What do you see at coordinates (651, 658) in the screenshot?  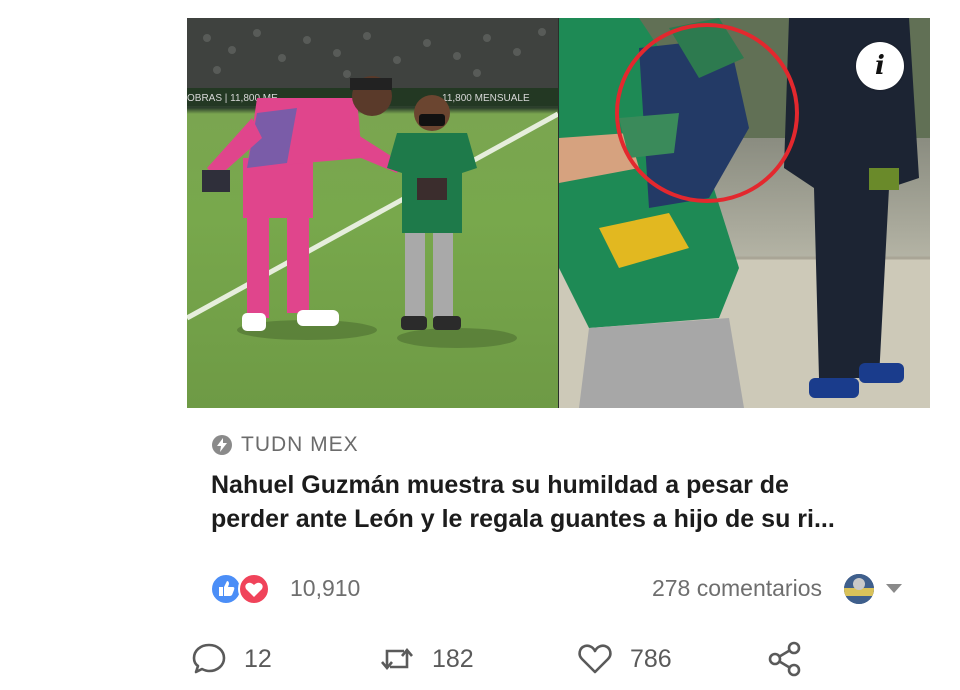 I see `like-count: 786` at bounding box center [651, 658].